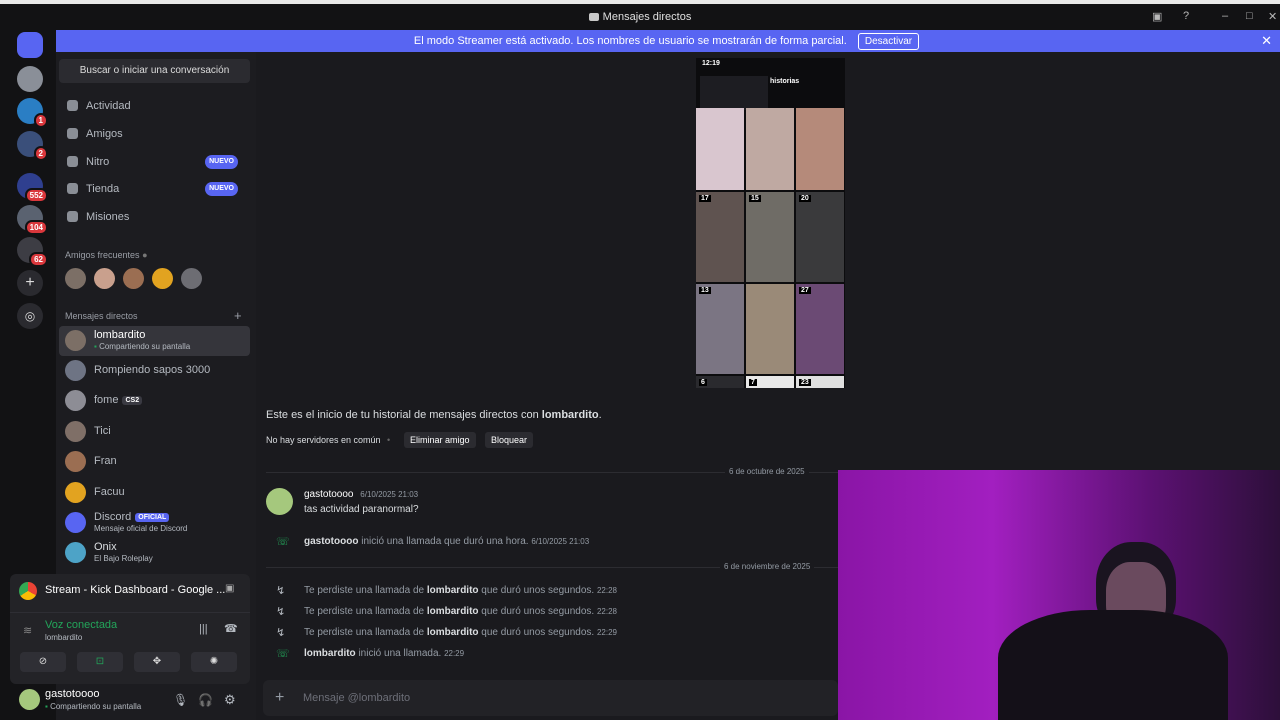 This screenshot has width=1280, height=720. What do you see at coordinates (205, 700) in the screenshot?
I see `headphones-icon: 🎧` at bounding box center [205, 700].